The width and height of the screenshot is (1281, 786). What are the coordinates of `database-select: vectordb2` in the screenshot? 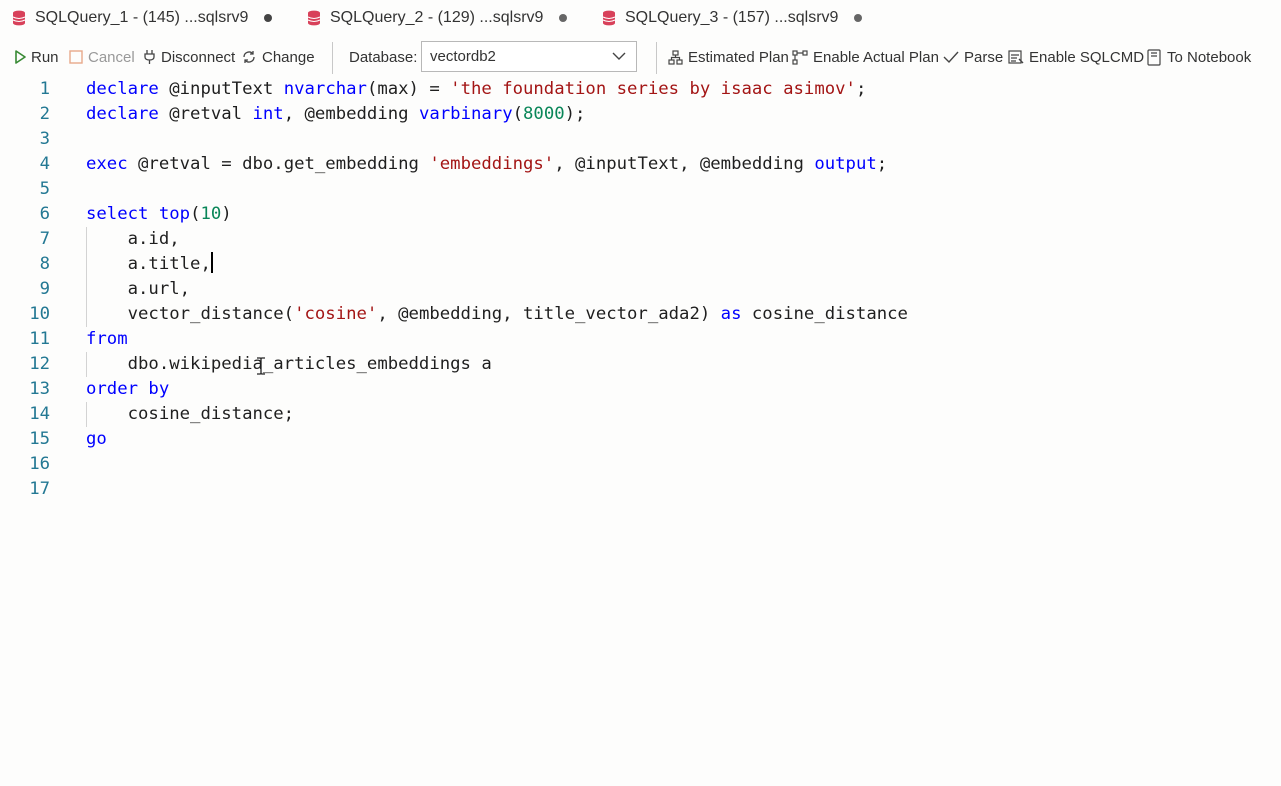 It's located at (529, 56).